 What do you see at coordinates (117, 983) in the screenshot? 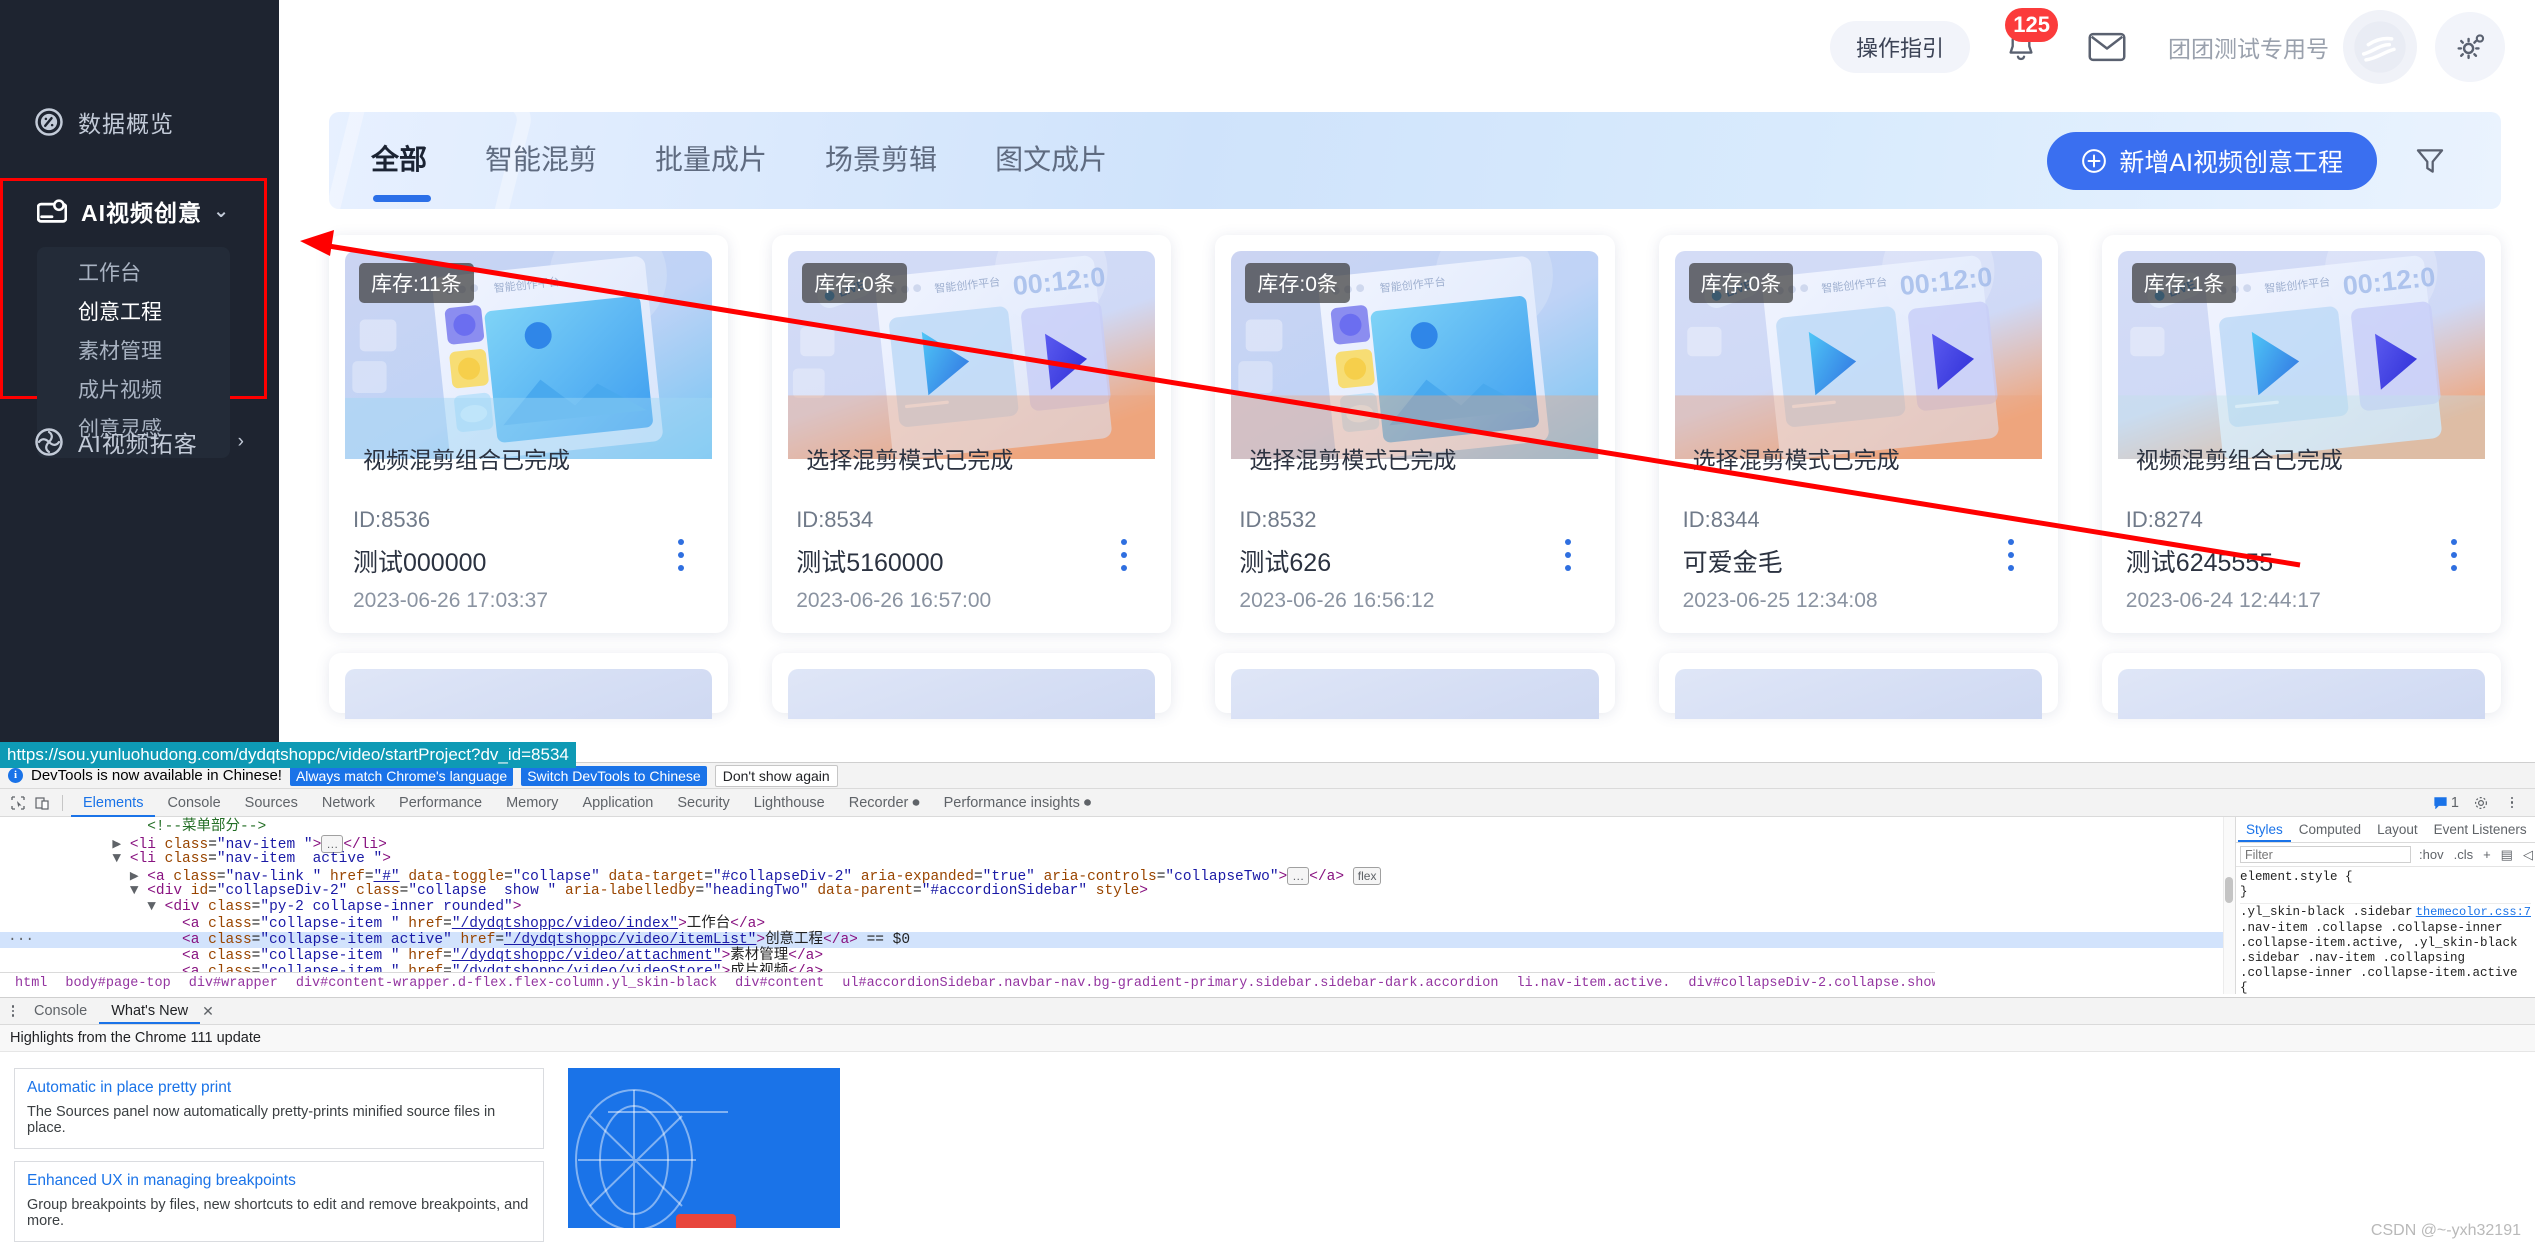
I see `breadcrumb-item: body#page-top` at bounding box center [117, 983].